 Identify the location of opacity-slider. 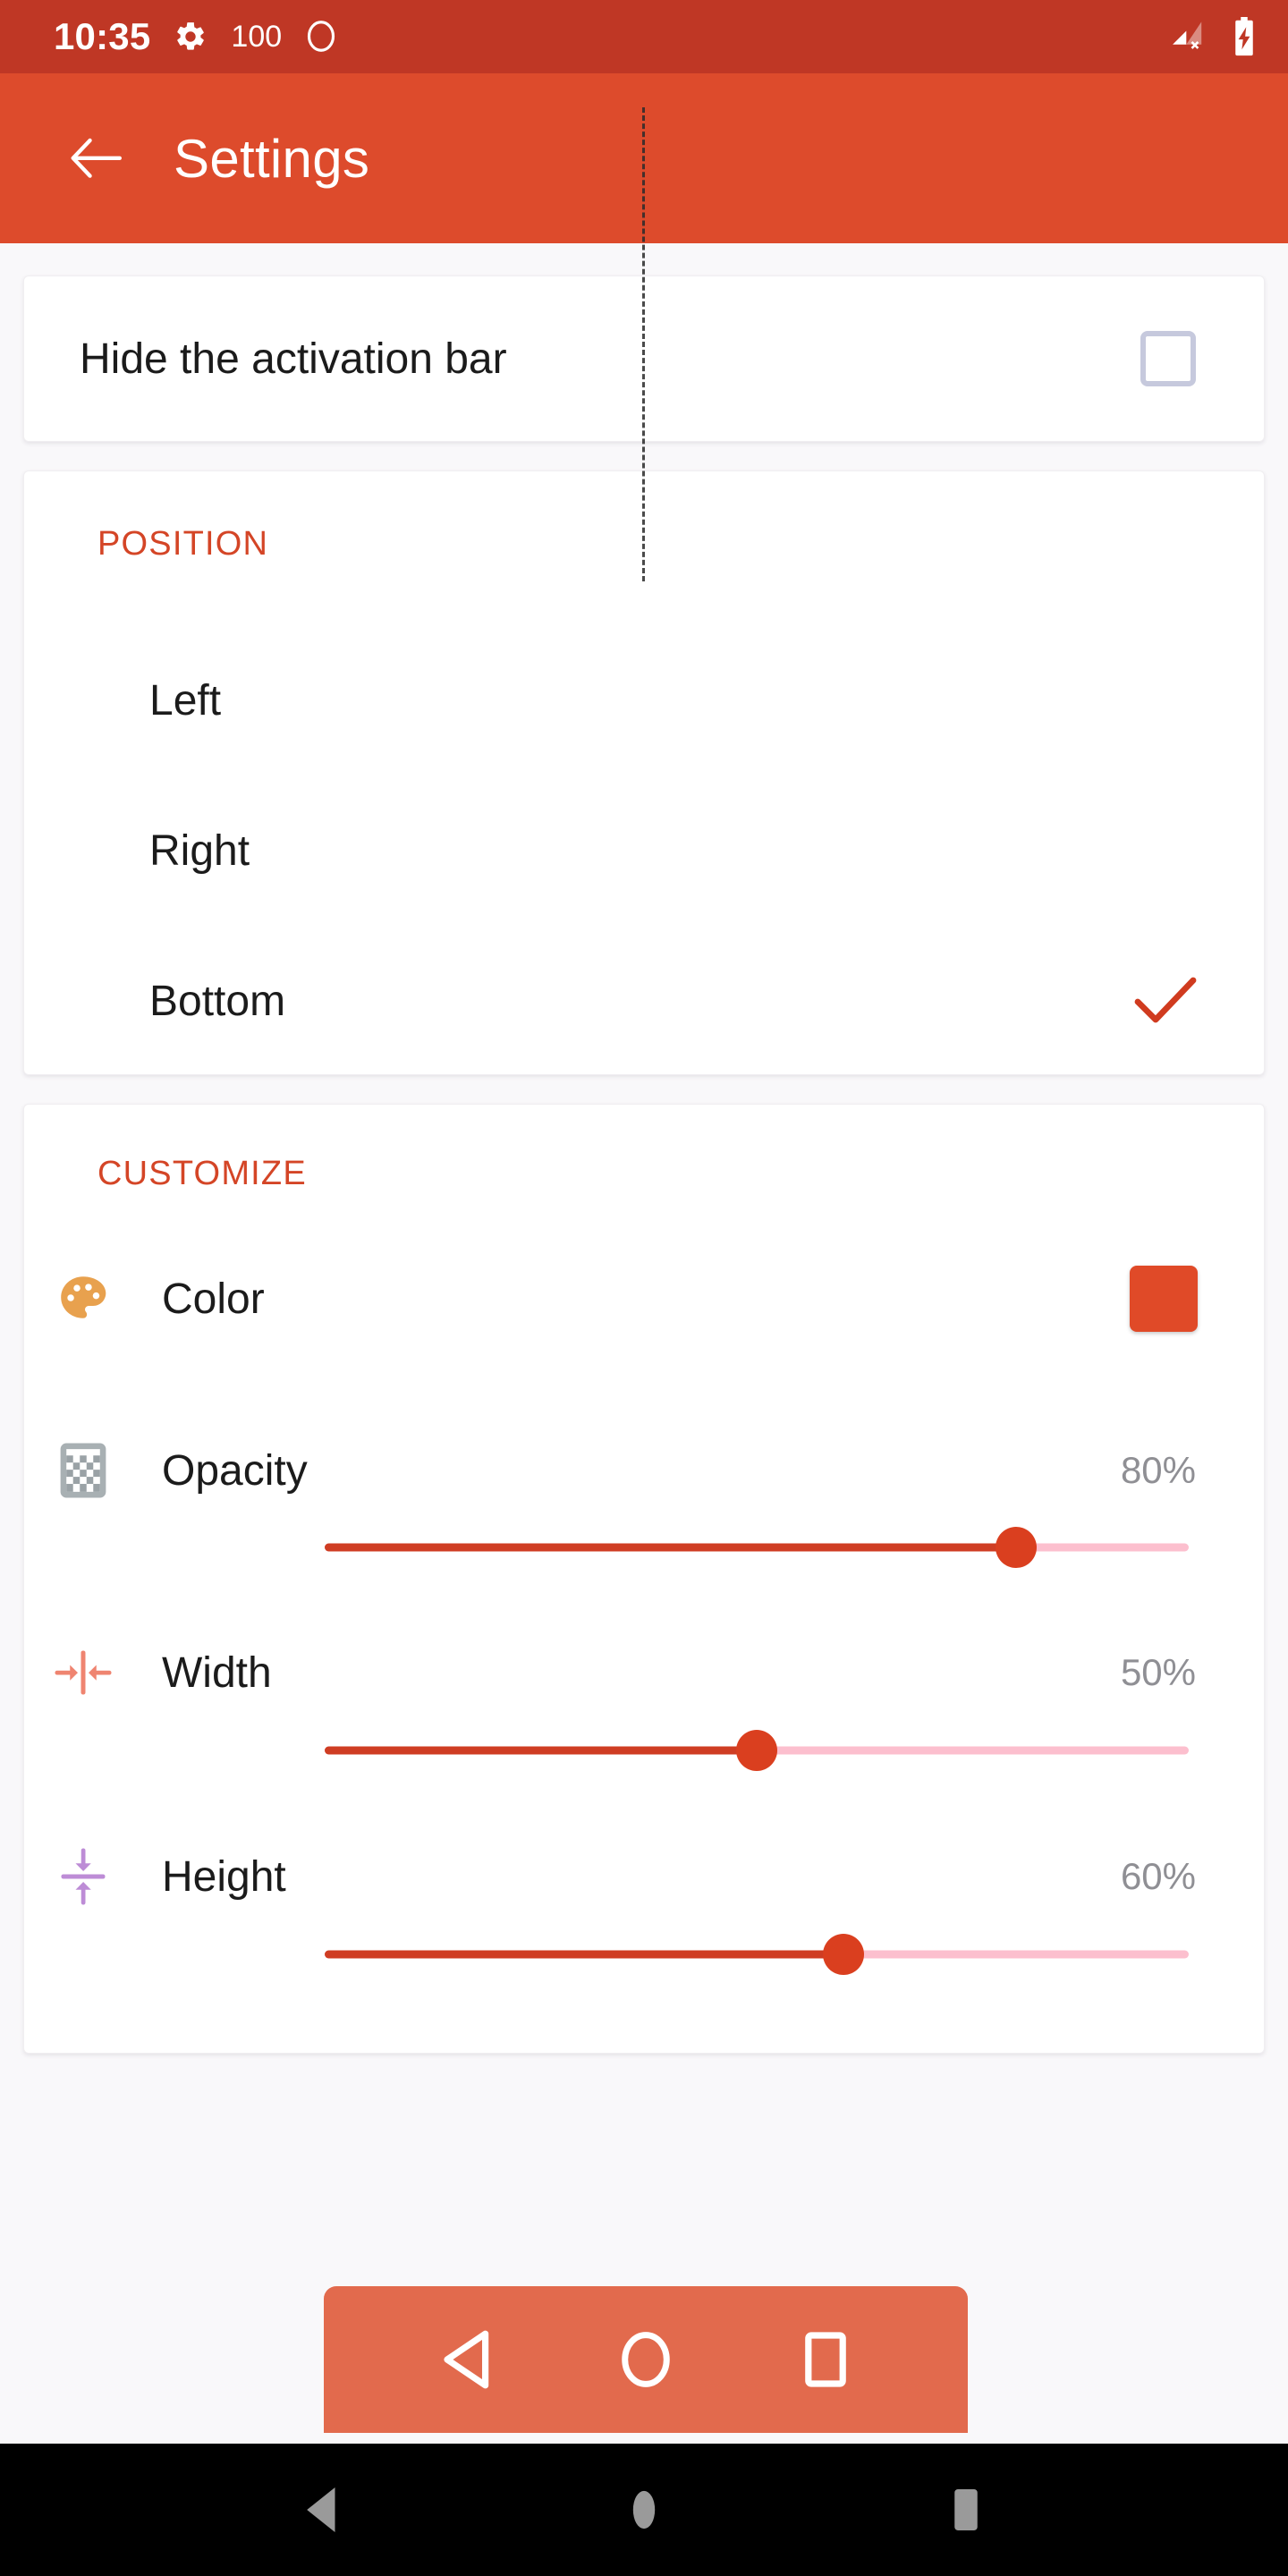
(757, 1547).